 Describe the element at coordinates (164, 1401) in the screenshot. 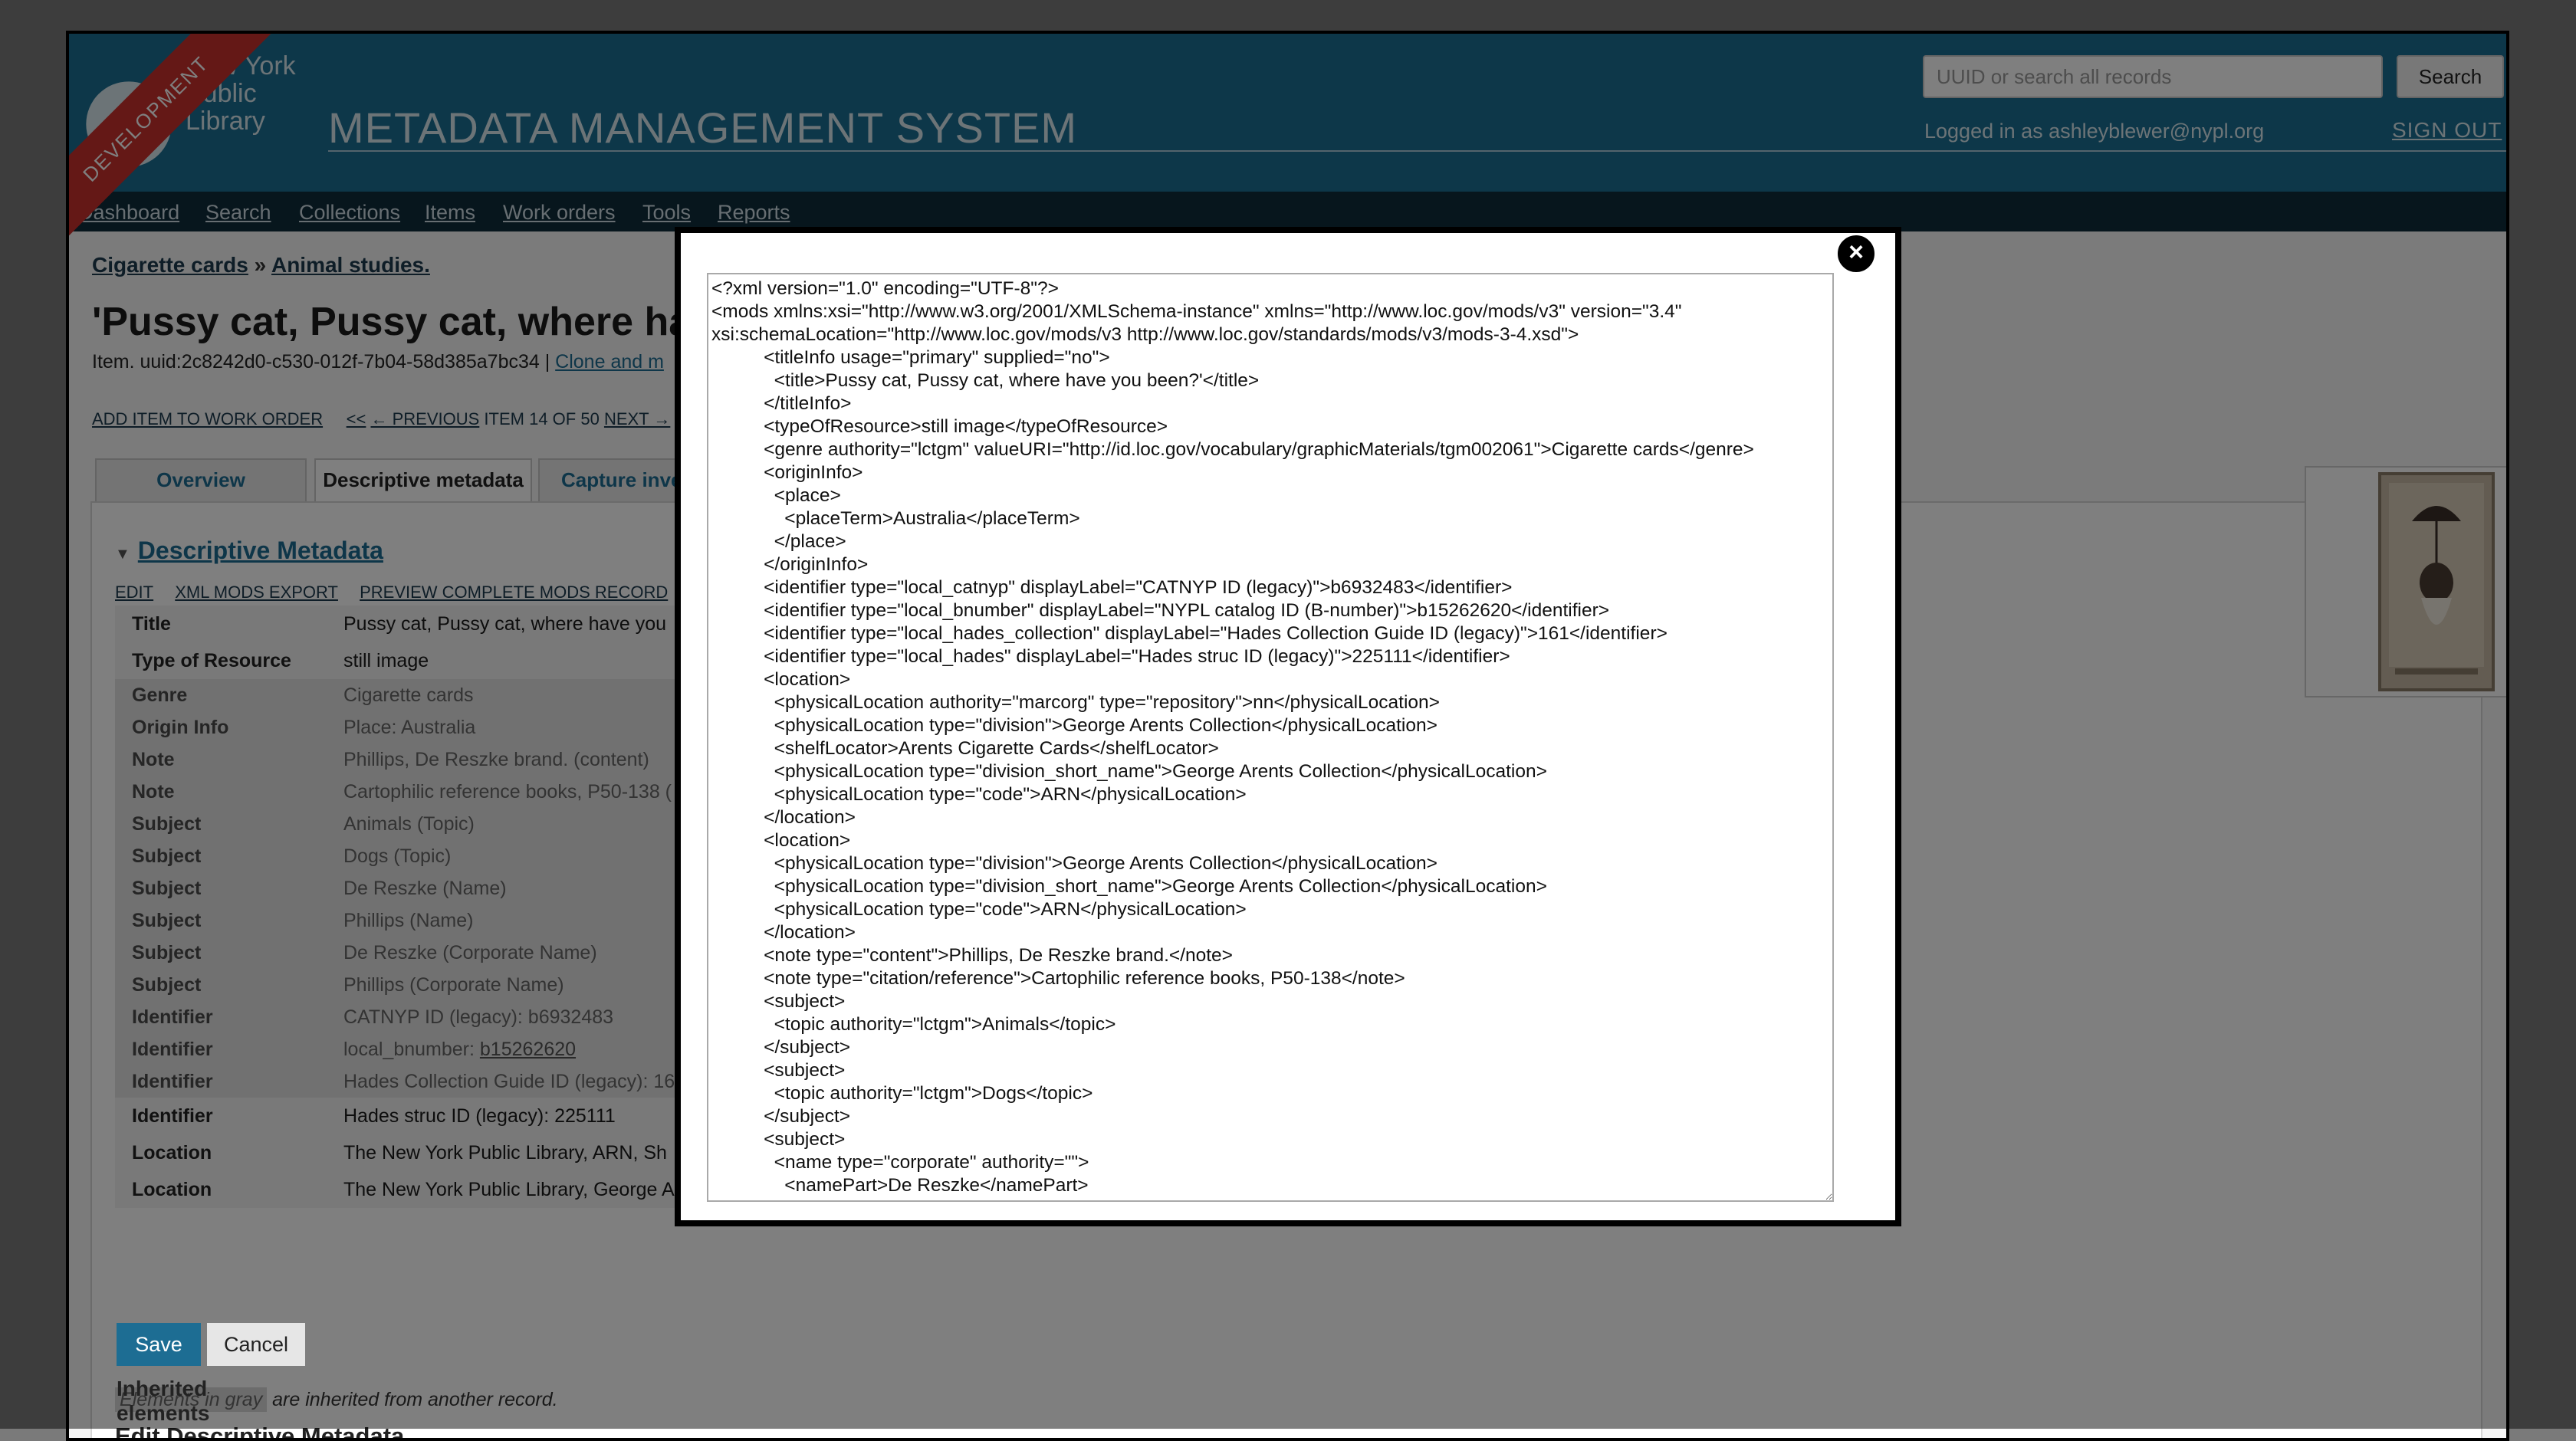

I see `inherited-elements-heading: Inherited elements` at that location.